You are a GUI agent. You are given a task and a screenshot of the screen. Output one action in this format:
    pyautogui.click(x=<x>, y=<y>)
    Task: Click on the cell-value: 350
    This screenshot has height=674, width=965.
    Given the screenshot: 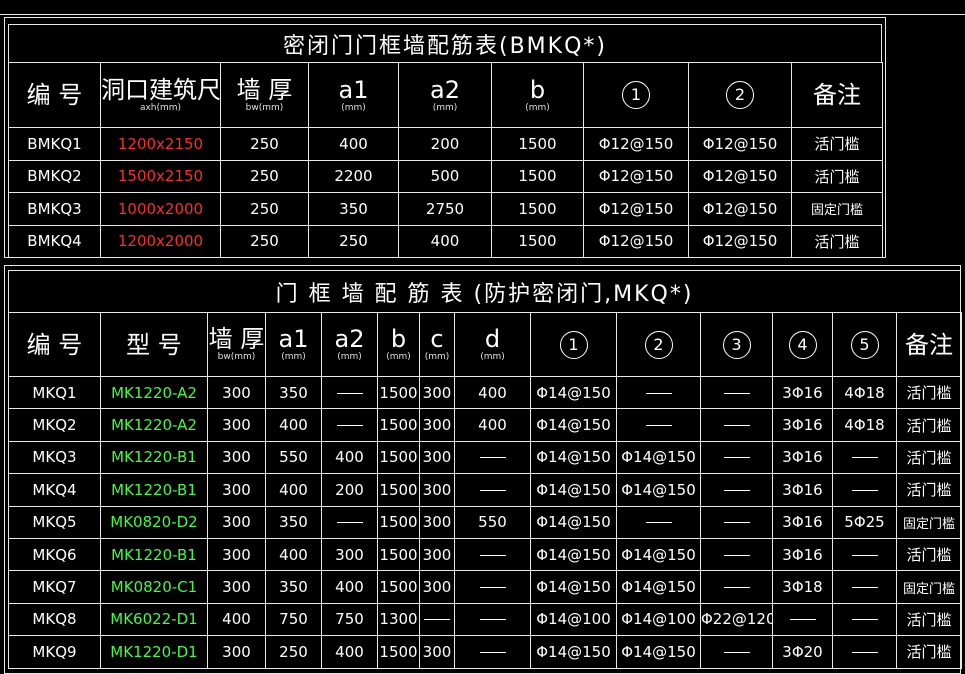 What is the action you would take?
    pyautogui.click(x=293, y=392)
    